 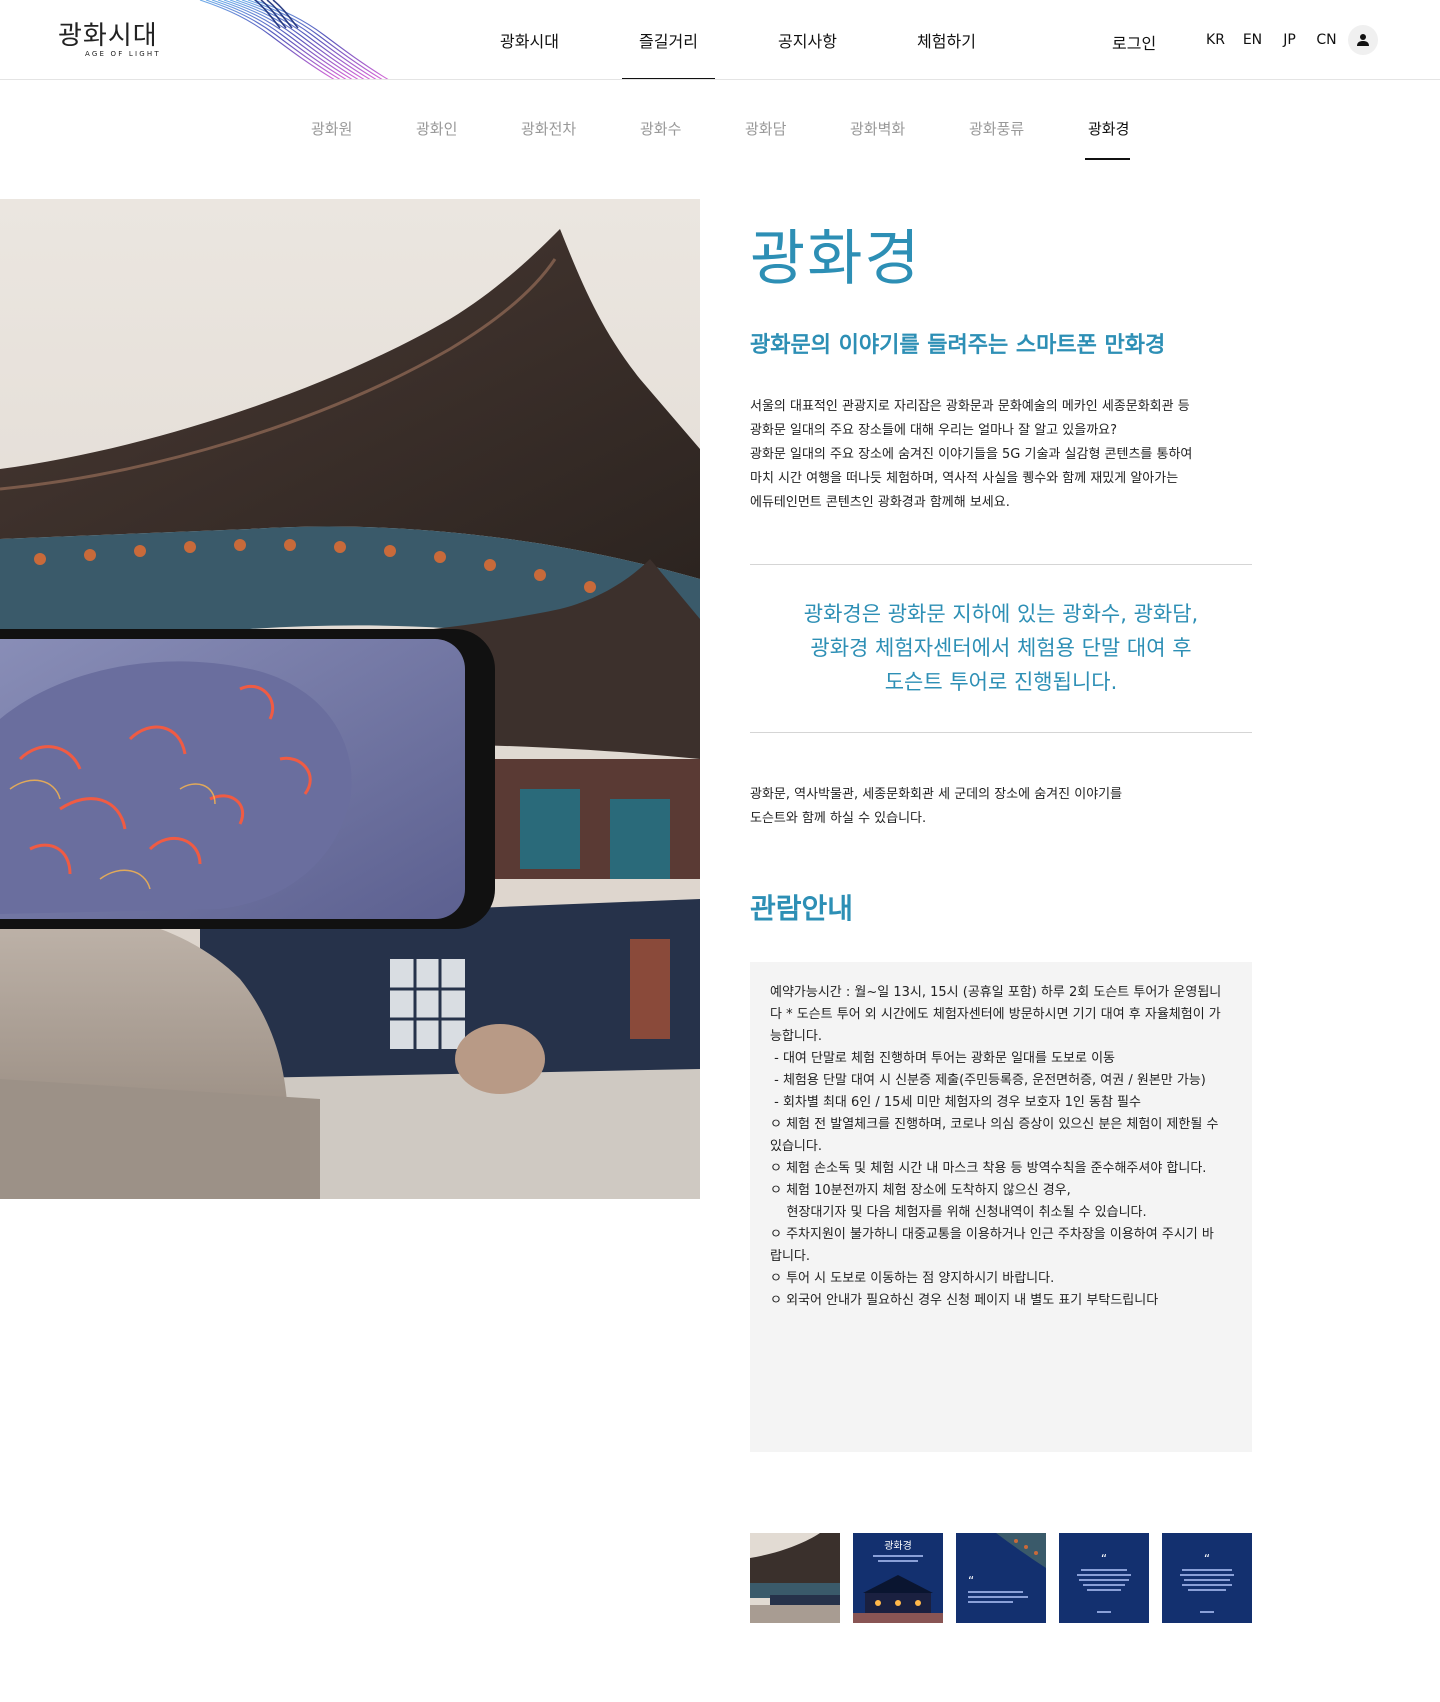 What do you see at coordinates (436, 128) in the screenshot?
I see `subnav-item-gwanghwain: 광화인` at bounding box center [436, 128].